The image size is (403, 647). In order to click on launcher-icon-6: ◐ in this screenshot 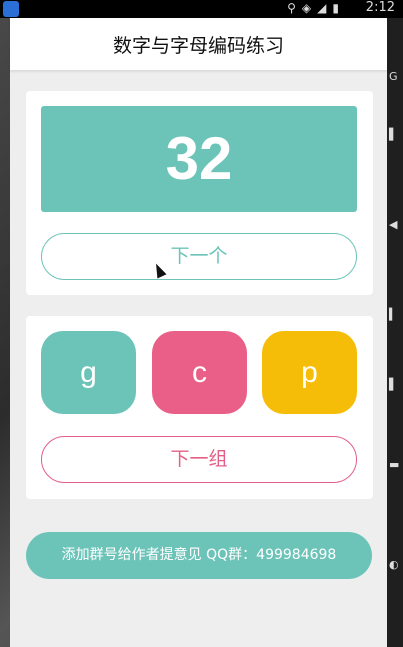, I will do `click(394, 564)`.